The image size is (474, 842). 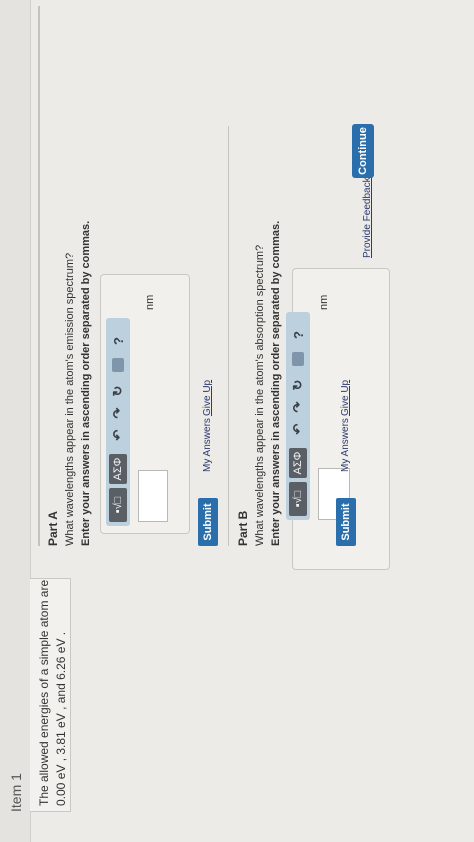 What do you see at coordinates (16, 792) in the screenshot?
I see `item-title: Item 1` at bounding box center [16, 792].